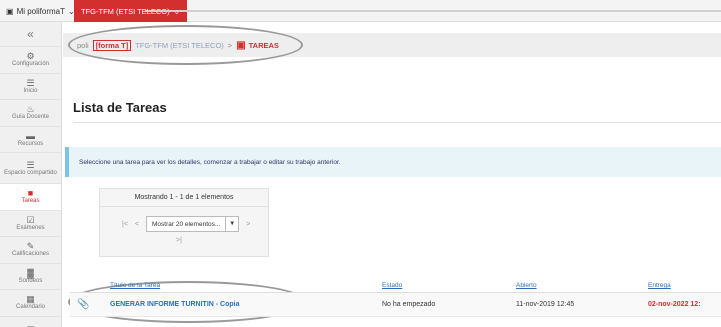 The height and width of the screenshot is (327, 721). Describe the element at coordinates (30, 246) in the screenshot. I see `grades-icon: ✎` at that location.